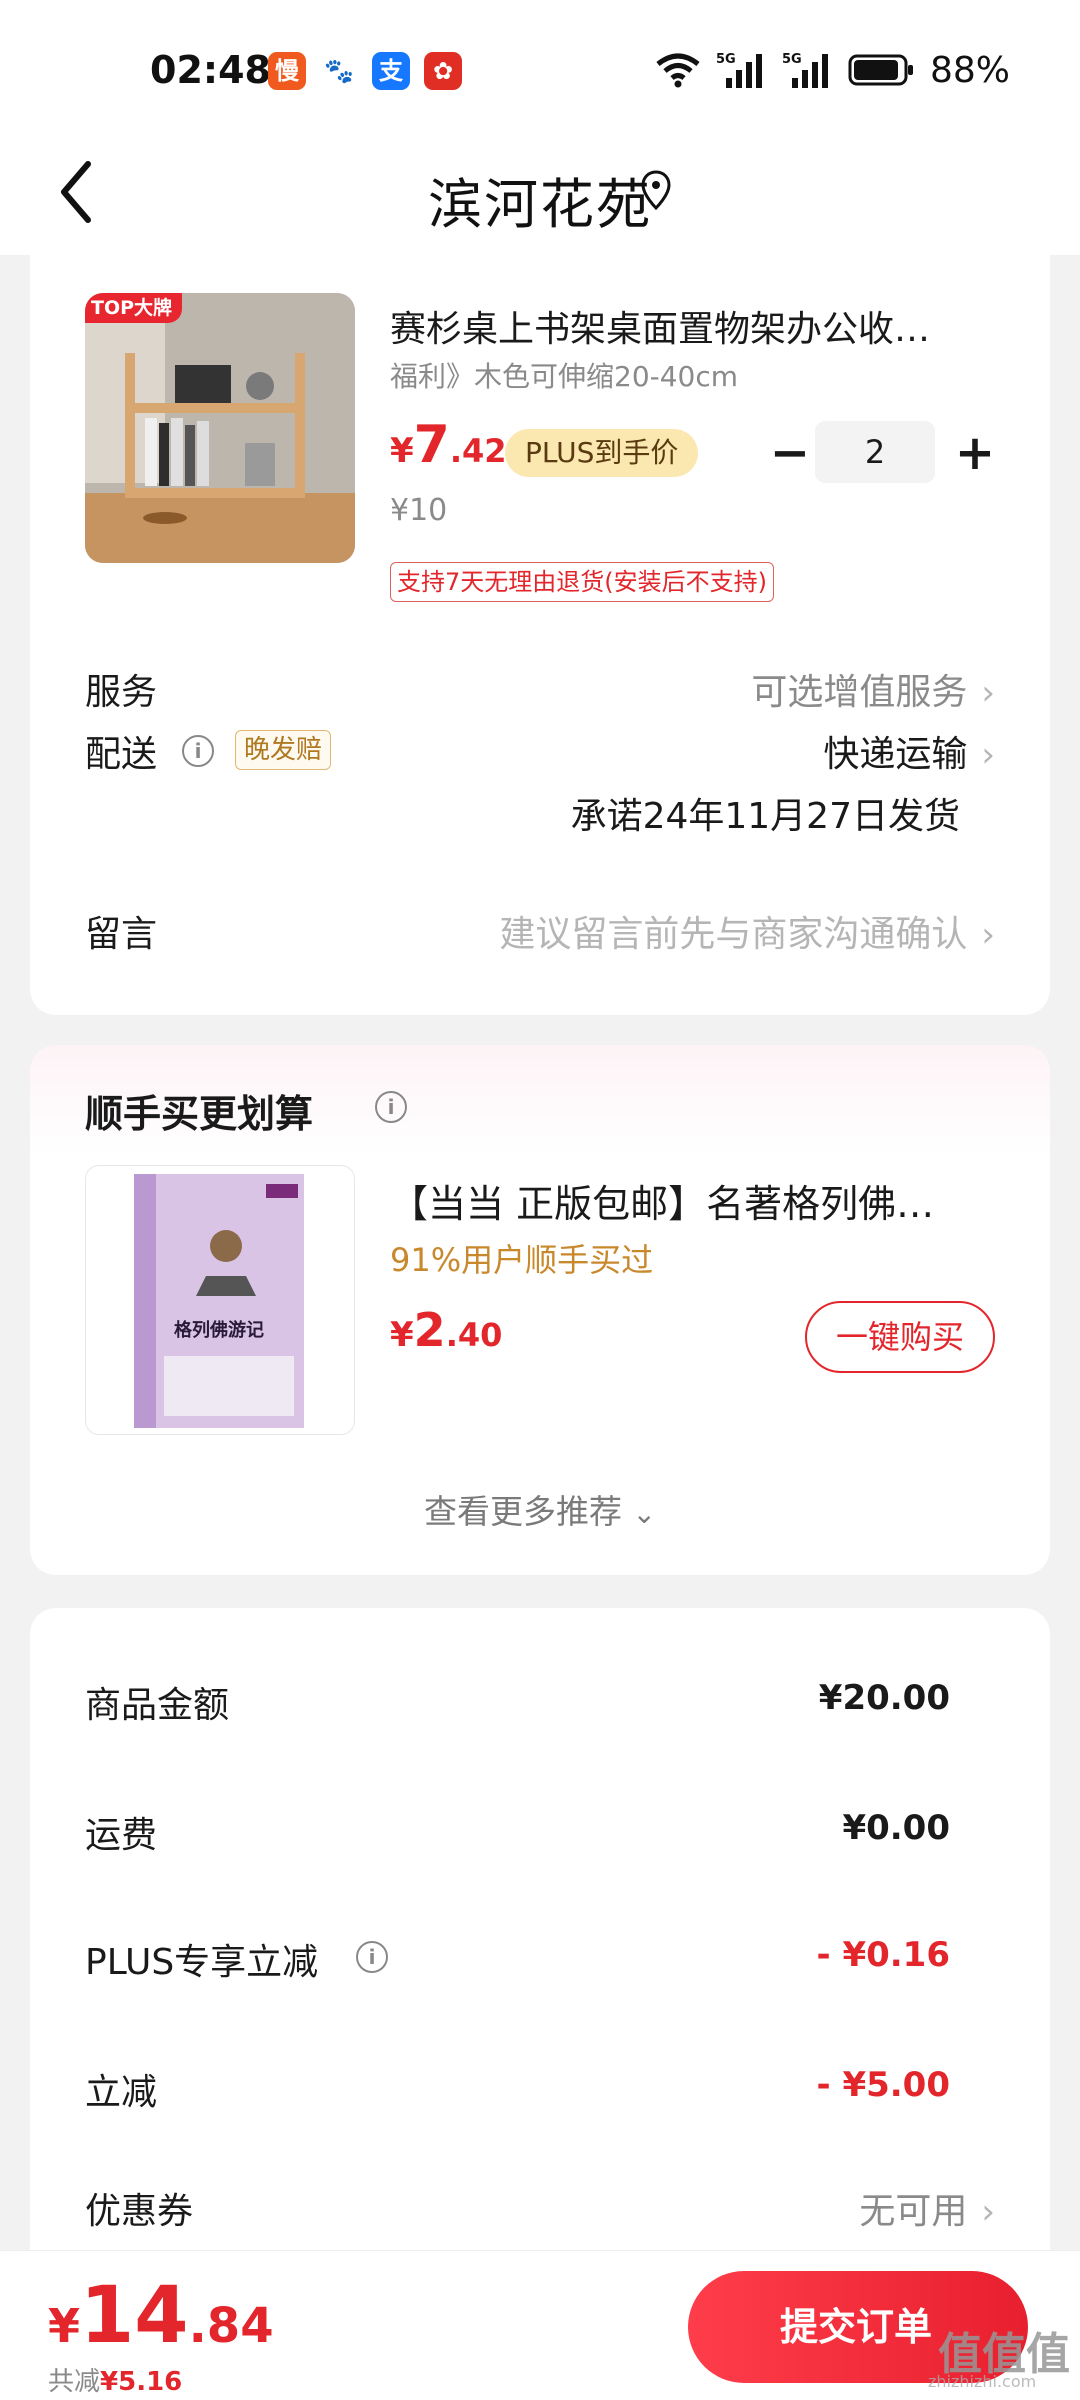  What do you see at coordinates (896, 1828) in the screenshot?
I see `shipping-value: ¥0.00` at bounding box center [896, 1828].